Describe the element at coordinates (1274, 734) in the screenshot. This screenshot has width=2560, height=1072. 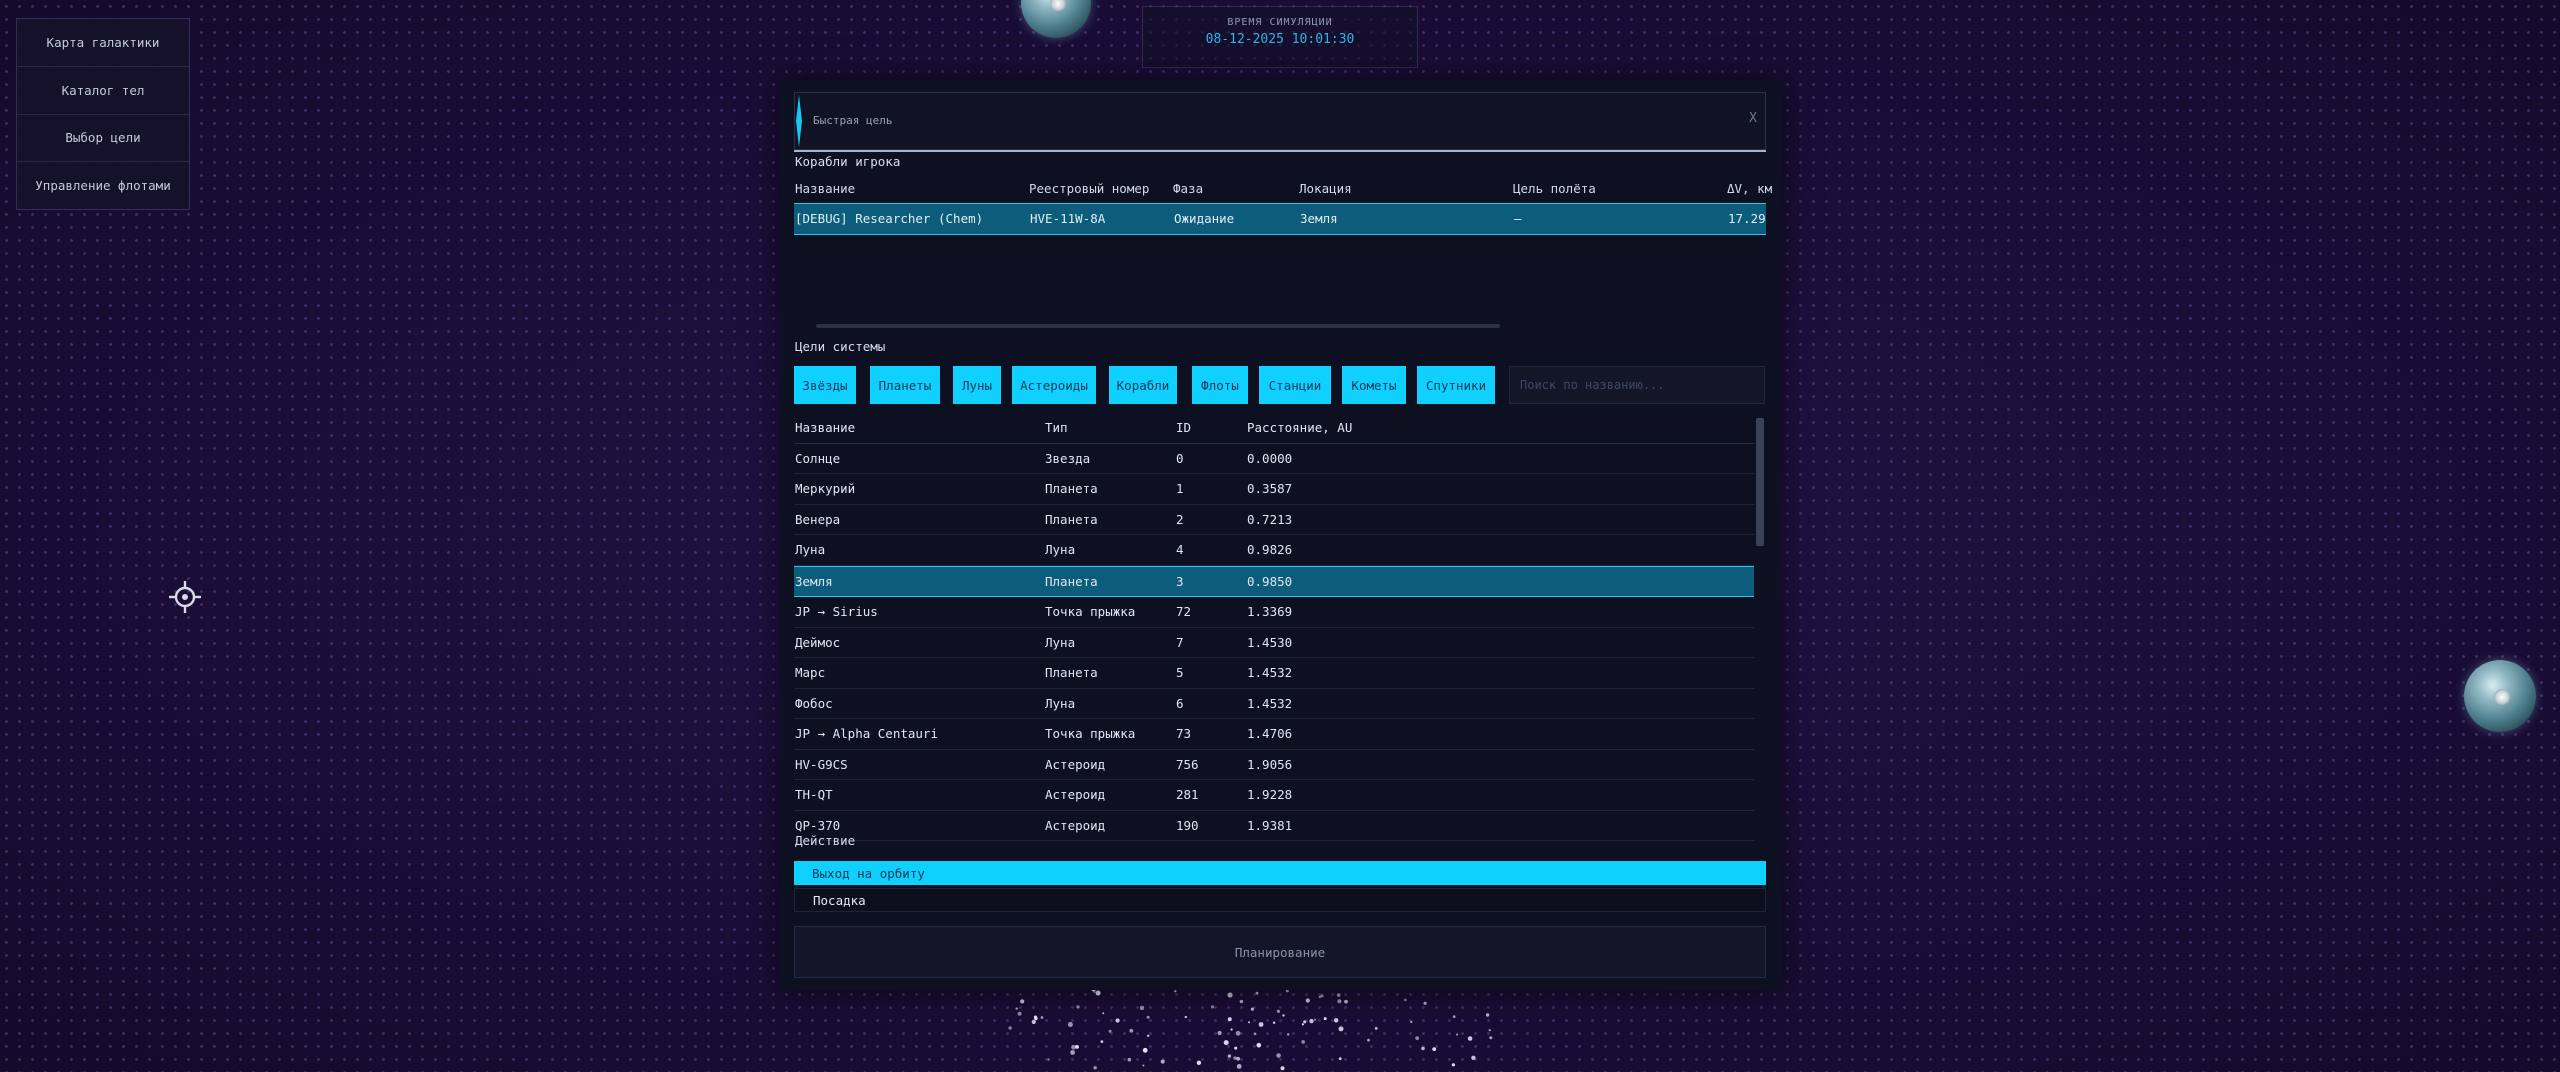
I see `table-row: JP → Alpha Centauri Точка прыжка 73 1.4706` at that location.